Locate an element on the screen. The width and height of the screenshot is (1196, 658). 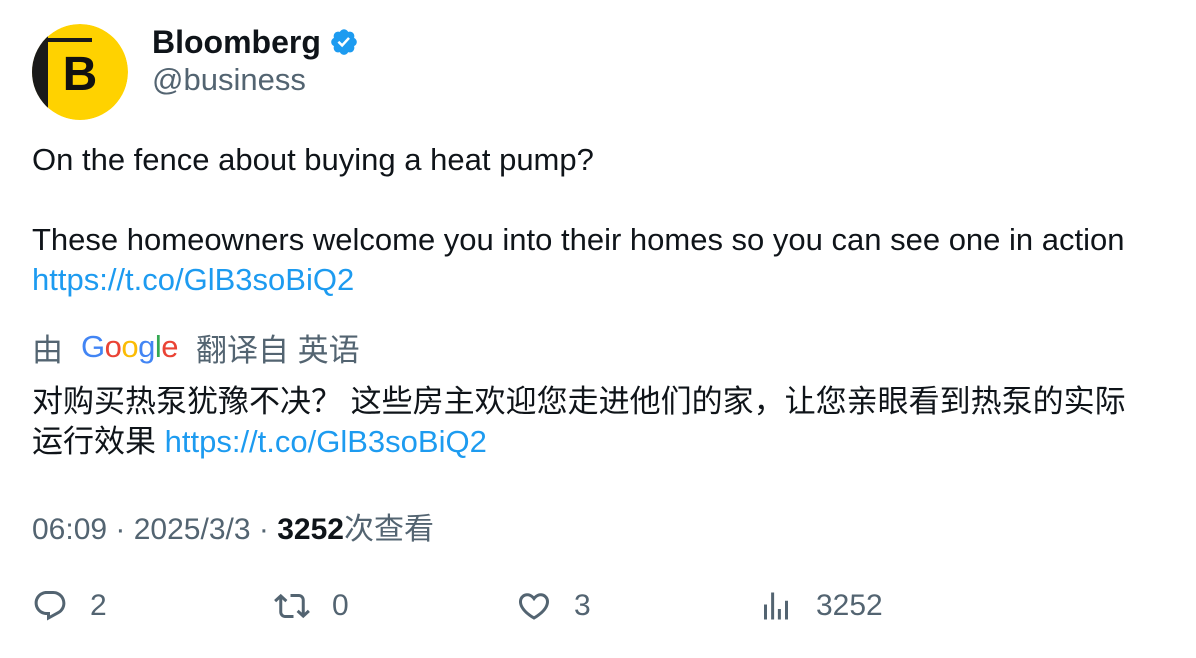
tweet-text-line-1: On the fence about buying a heat pump? is located at coordinates (313, 159).